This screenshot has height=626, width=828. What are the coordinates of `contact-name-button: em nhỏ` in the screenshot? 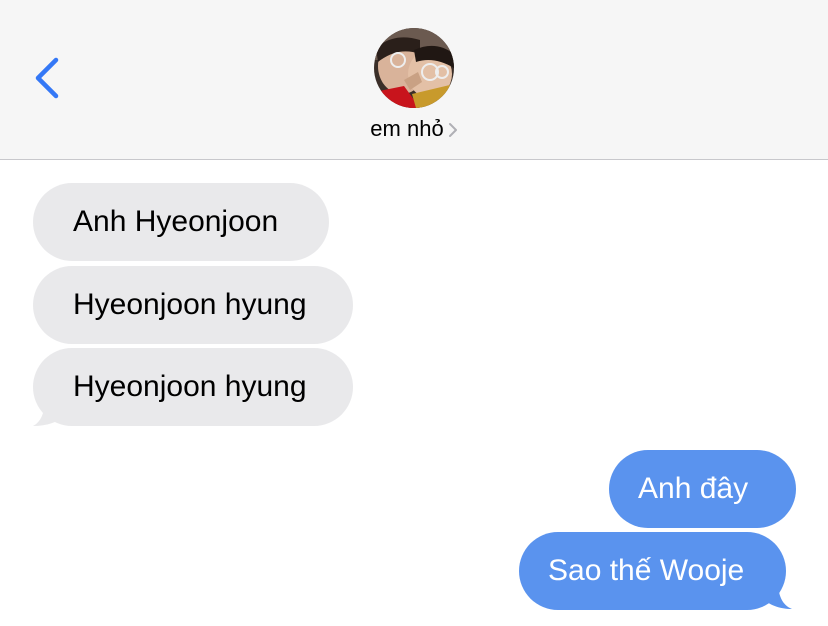 It's located at (414, 129).